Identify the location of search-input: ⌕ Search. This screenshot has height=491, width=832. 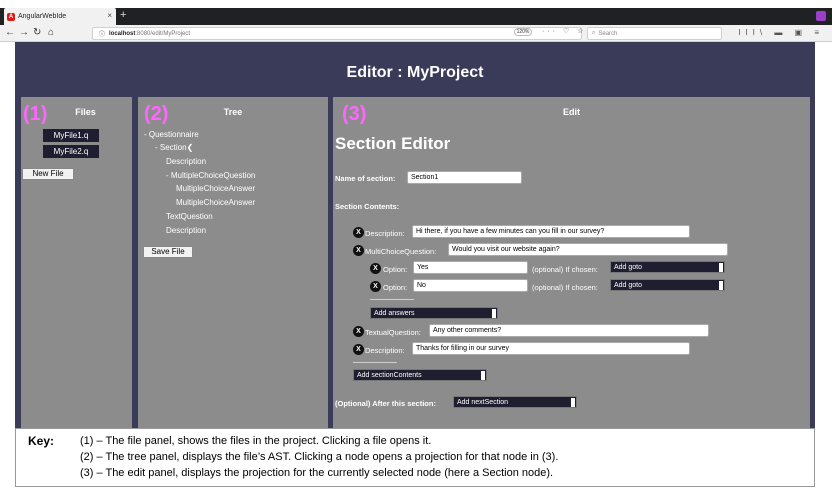
(654, 33).